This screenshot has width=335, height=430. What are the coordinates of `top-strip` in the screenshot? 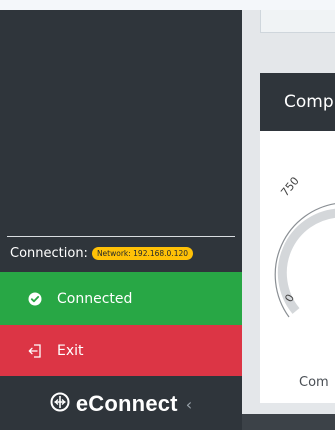 It's located at (167, 5).